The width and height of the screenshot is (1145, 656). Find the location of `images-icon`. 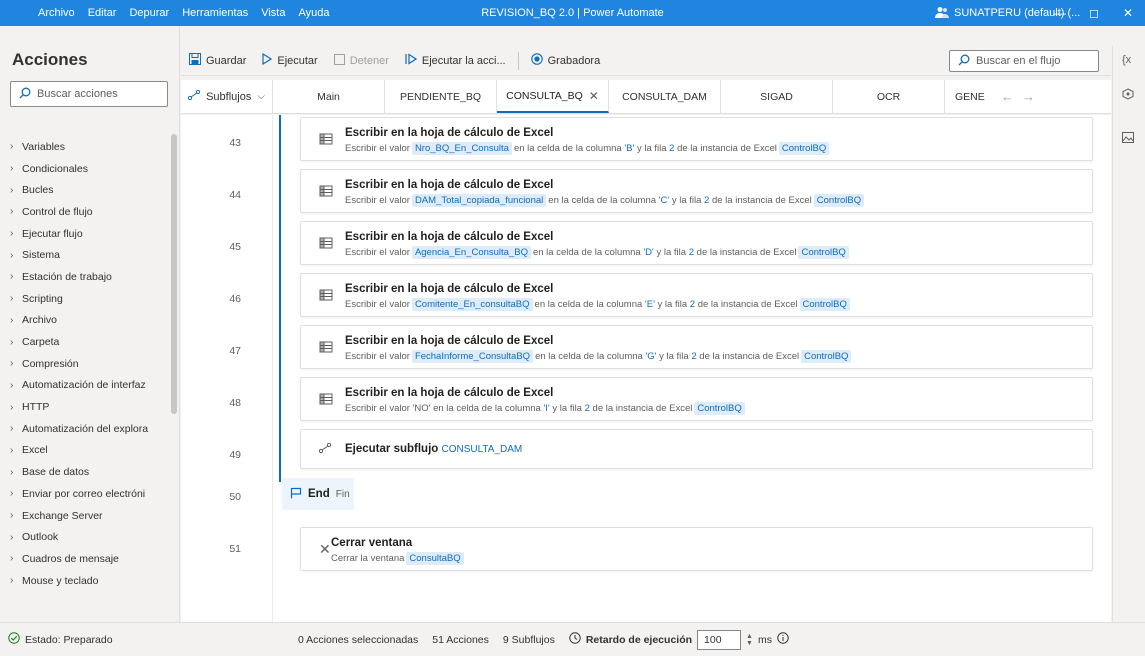

images-icon is located at coordinates (1128, 139).